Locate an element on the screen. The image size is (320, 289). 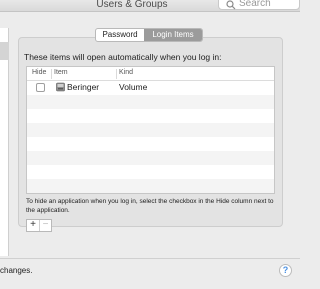
add-remove-buttons: + − is located at coordinates (39, 225).